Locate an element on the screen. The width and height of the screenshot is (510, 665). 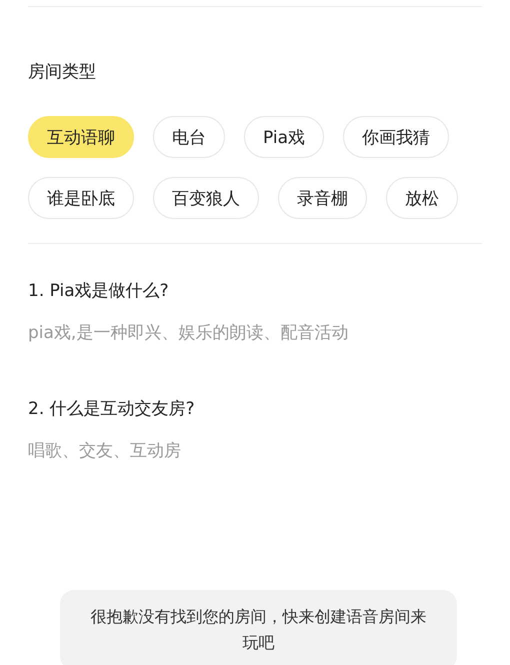
faq-answer: 唱歌、交友、互动房 is located at coordinates (105, 451).